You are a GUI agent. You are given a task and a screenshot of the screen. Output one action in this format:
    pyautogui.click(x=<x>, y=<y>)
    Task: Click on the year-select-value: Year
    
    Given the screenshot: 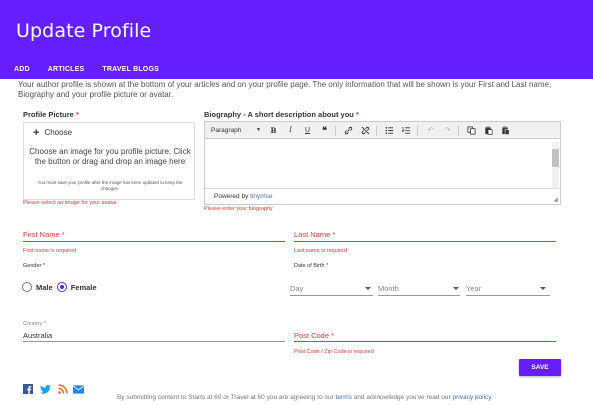 What is the action you would take?
    pyautogui.click(x=474, y=288)
    